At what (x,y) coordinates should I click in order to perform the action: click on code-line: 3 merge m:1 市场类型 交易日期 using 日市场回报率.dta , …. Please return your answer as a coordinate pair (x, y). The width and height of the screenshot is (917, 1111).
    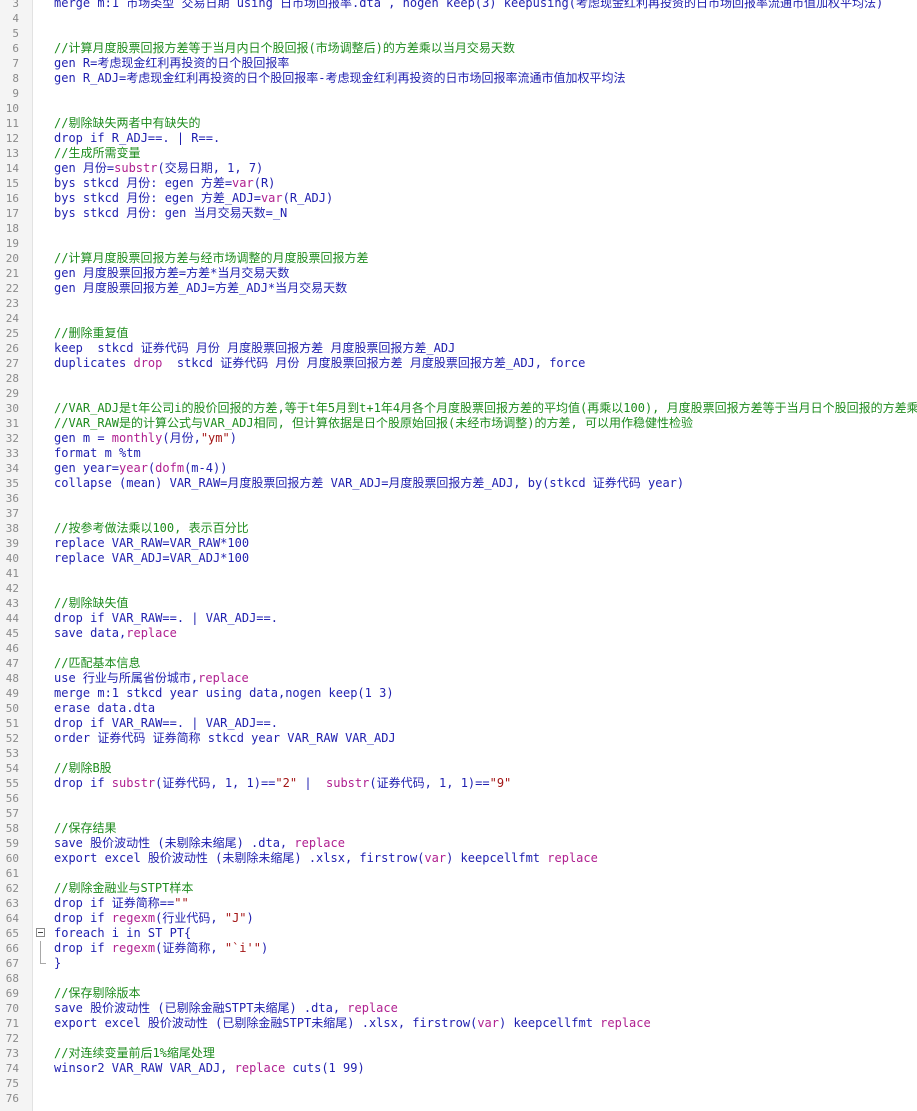
    Looking at the image, I should click on (458, 5).